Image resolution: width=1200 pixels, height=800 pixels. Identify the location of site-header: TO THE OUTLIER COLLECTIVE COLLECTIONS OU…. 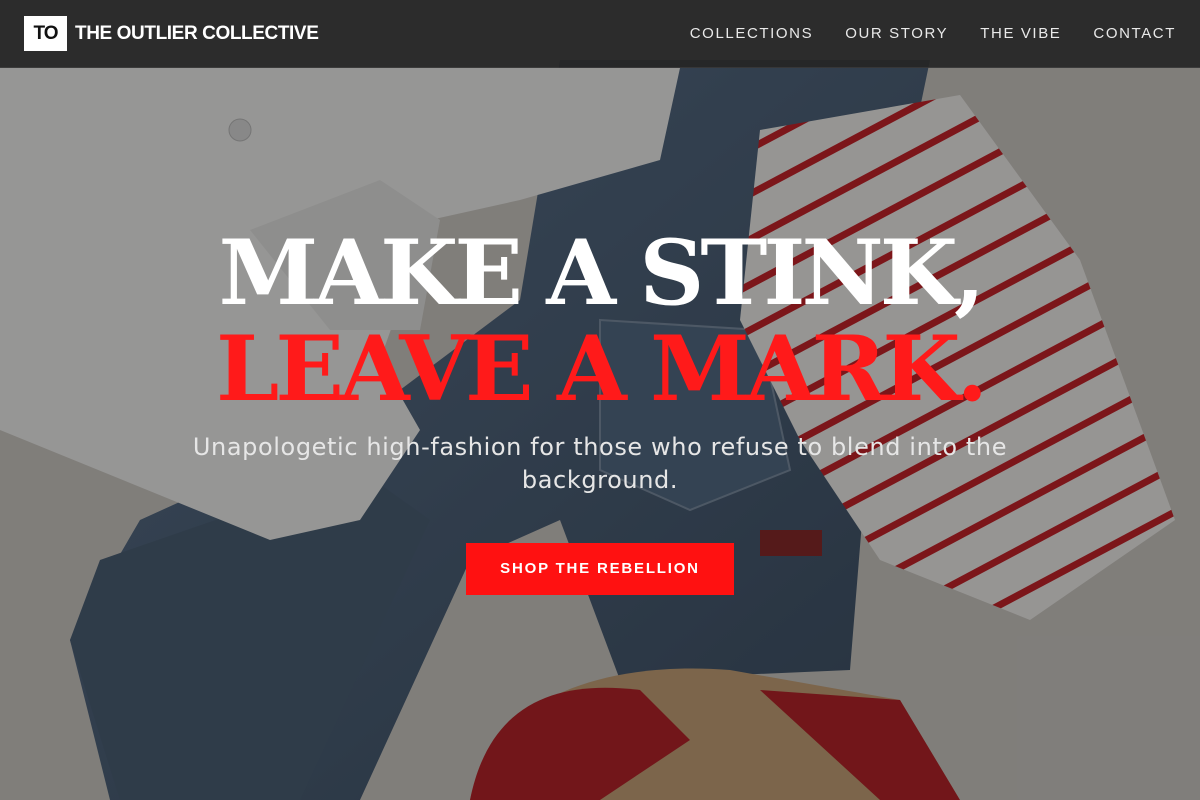
(600, 34).